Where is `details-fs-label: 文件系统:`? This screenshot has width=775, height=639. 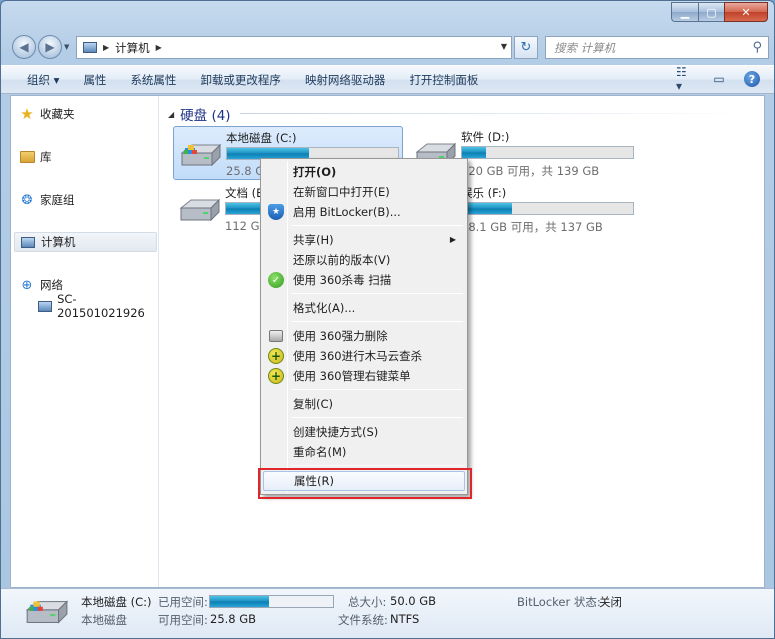
details-fs-label: 文件系统: is located at coordinates (363, 620).